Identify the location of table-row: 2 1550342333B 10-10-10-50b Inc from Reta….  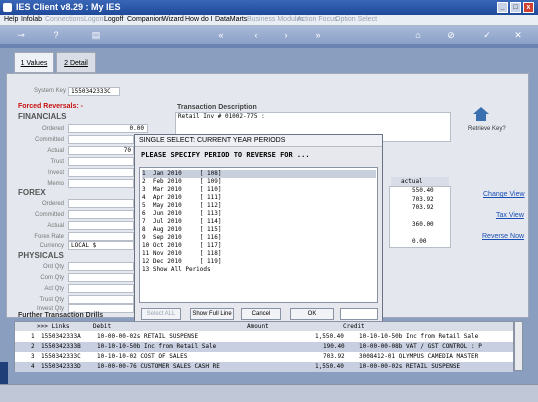
(264, 347).